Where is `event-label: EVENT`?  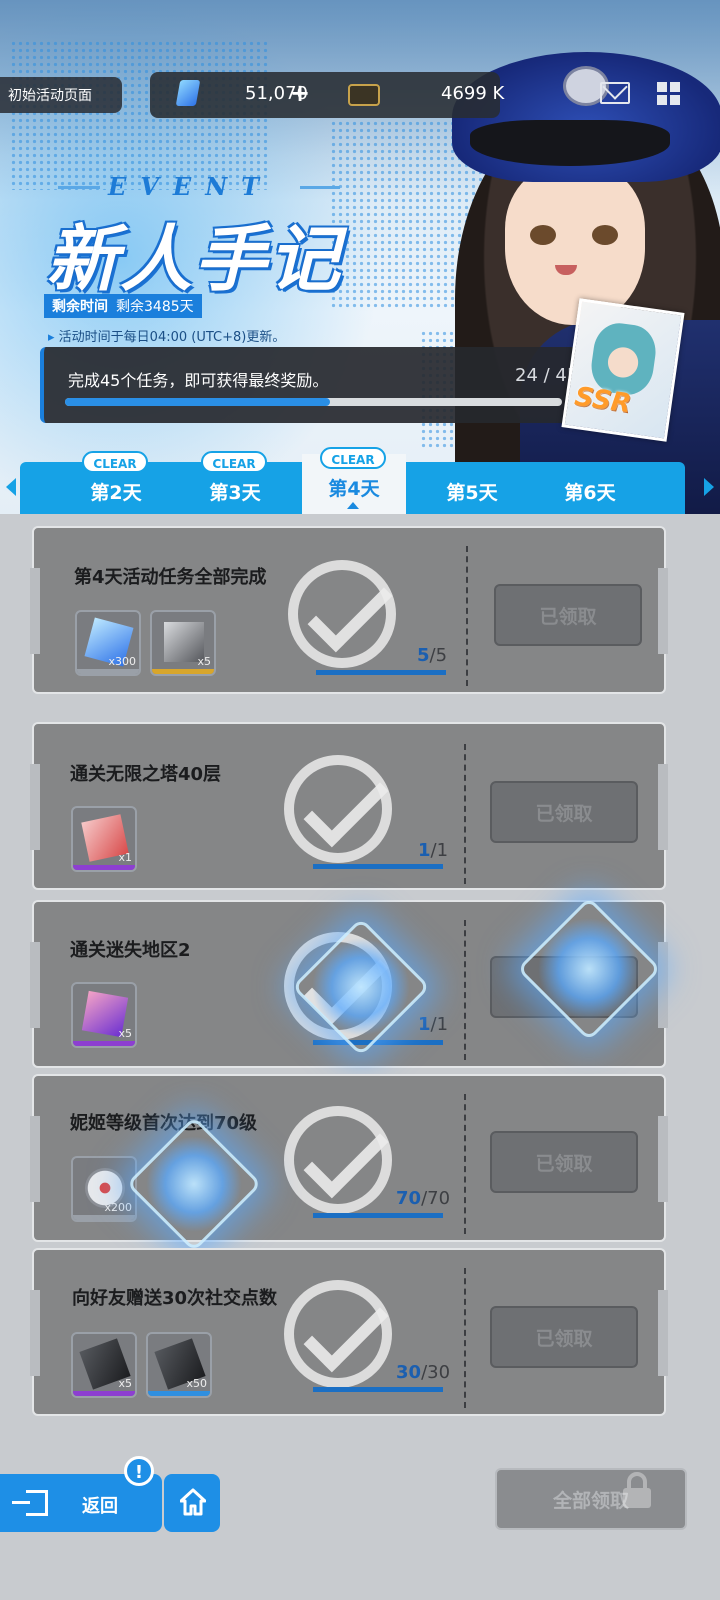 event-label: EVENT is located at coordinates (191, 186).